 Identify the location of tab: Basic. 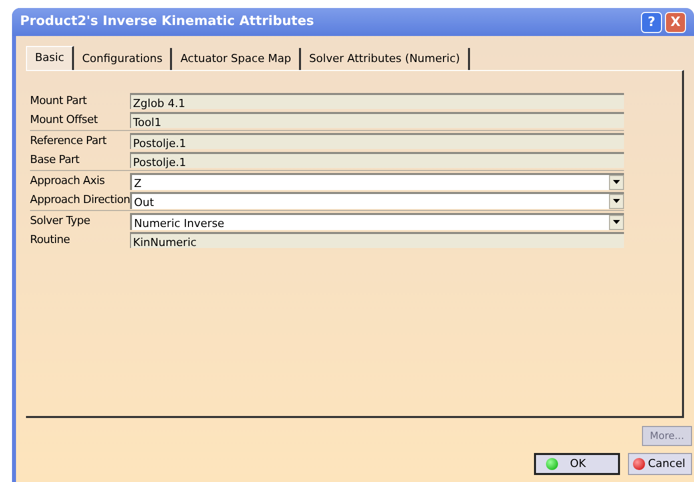
(50, 58).